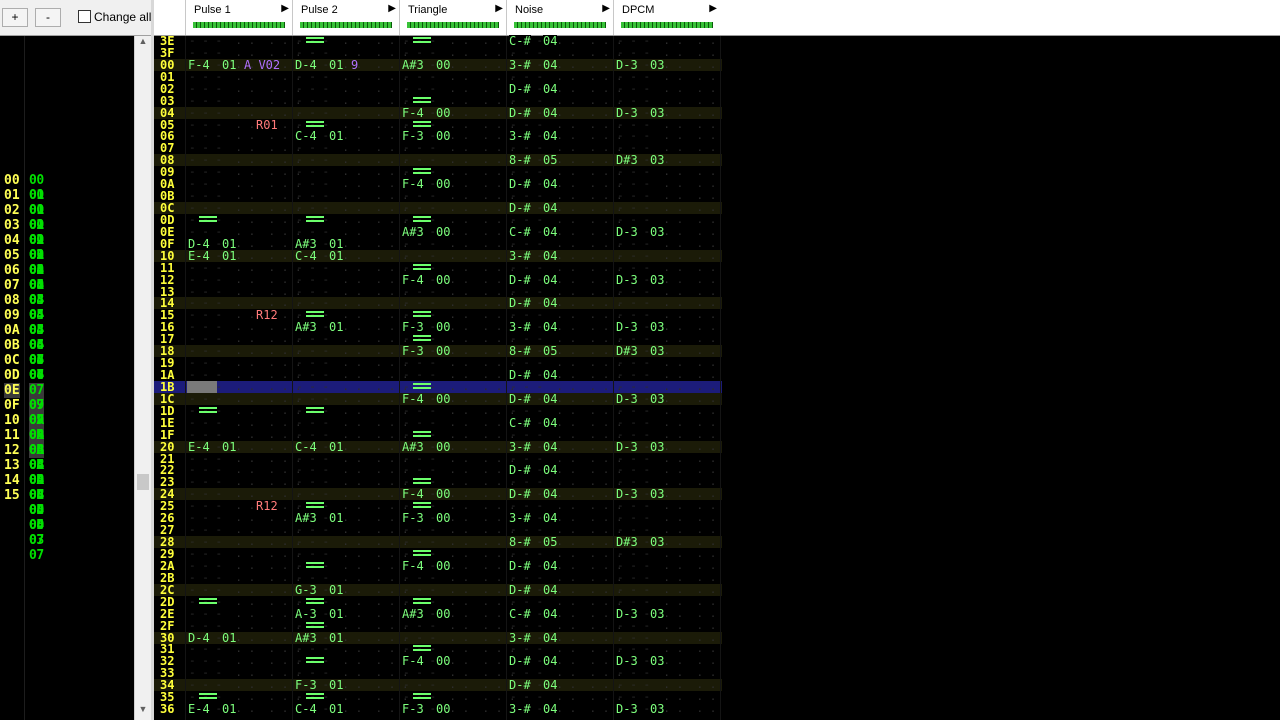 This screenshot has height=720, width=1280. What do you see at coordinates (350, 589) in the screenshot?
I see `pattern-cell-pulse-2: - - - . . . . . G-3 01` at bounding box center [350, 589].